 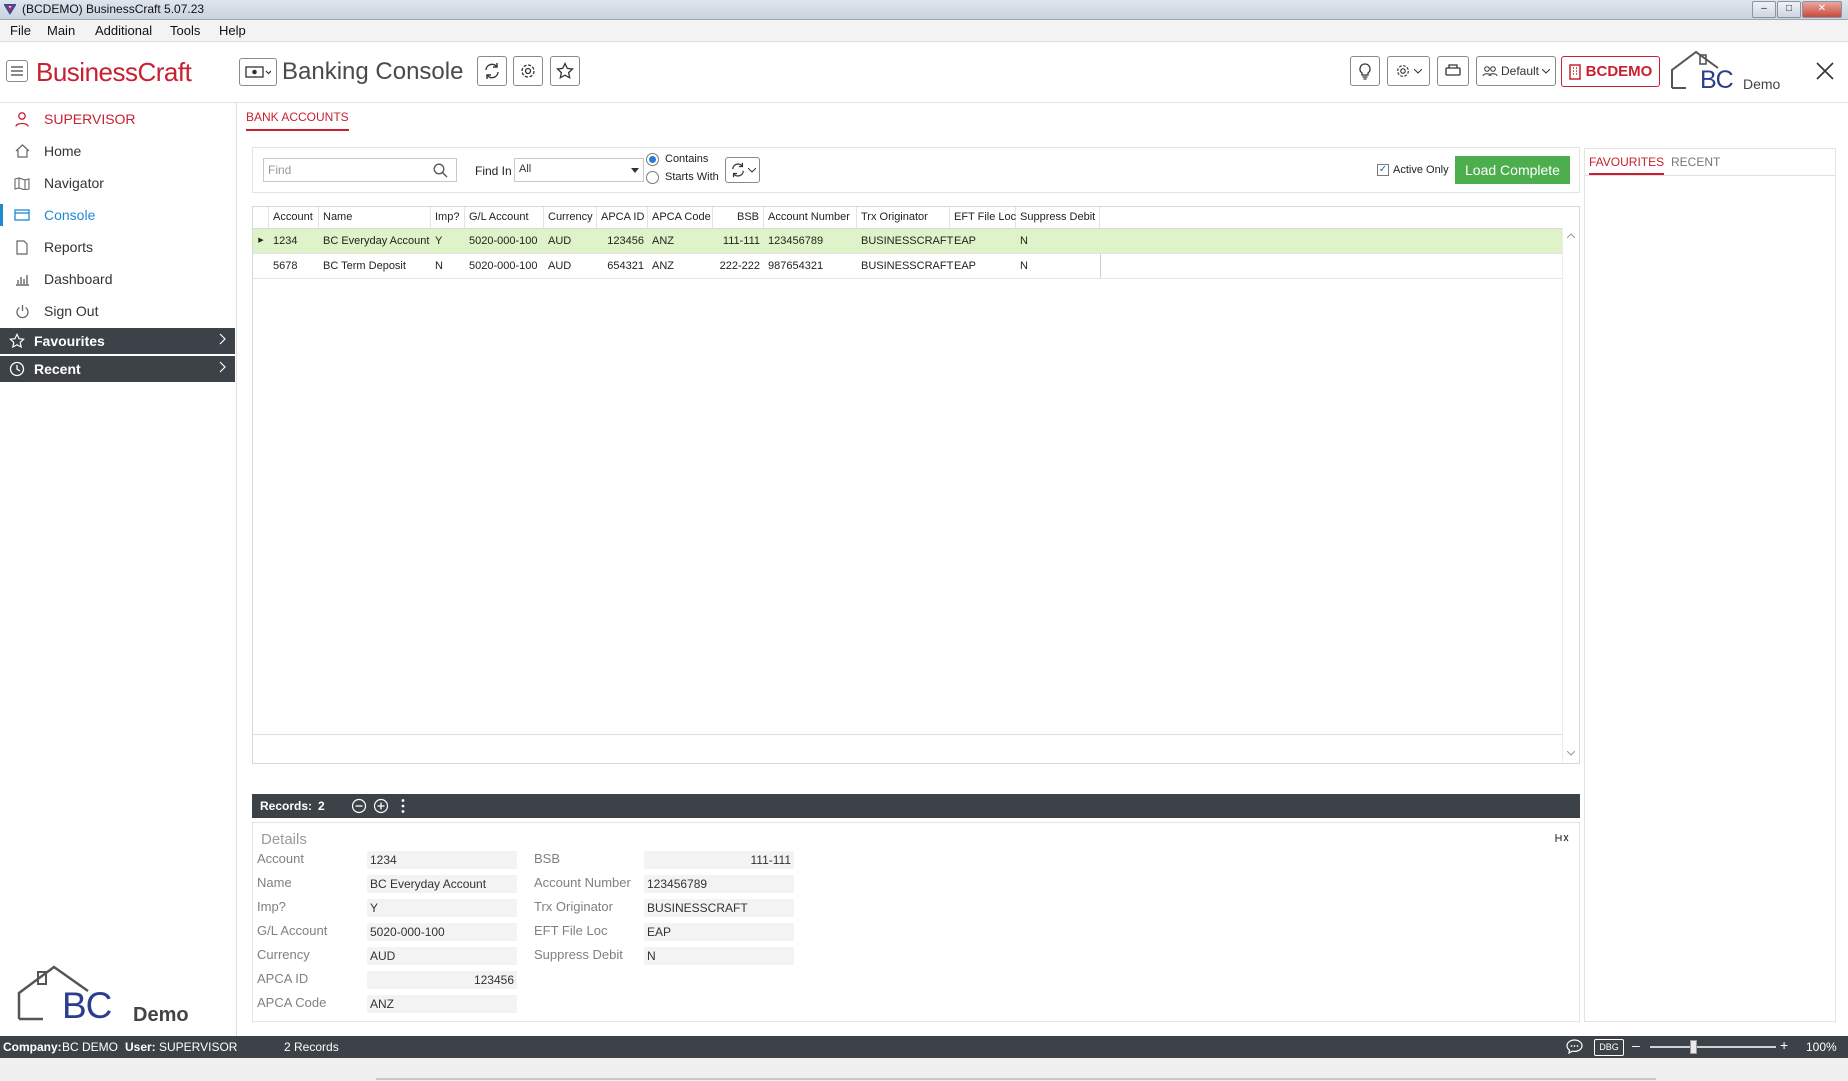 What do you see at coordinates (439, 266) in the screenshot?
I see `cell-imp: N` at bounding box center [439, 266].